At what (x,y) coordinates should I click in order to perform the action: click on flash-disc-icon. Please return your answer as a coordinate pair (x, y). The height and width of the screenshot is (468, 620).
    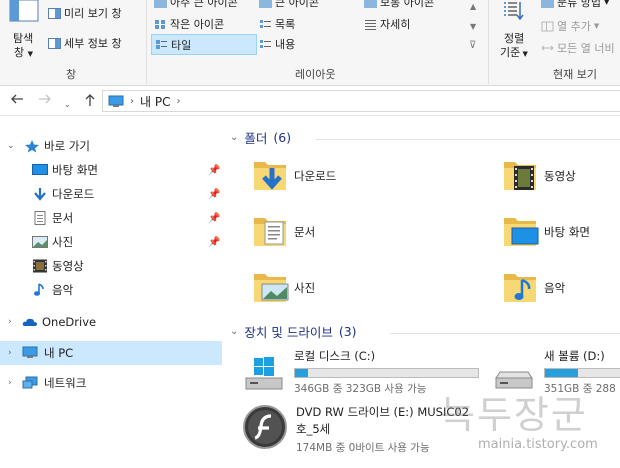
    Looking at the image, I should click on (265, 427).